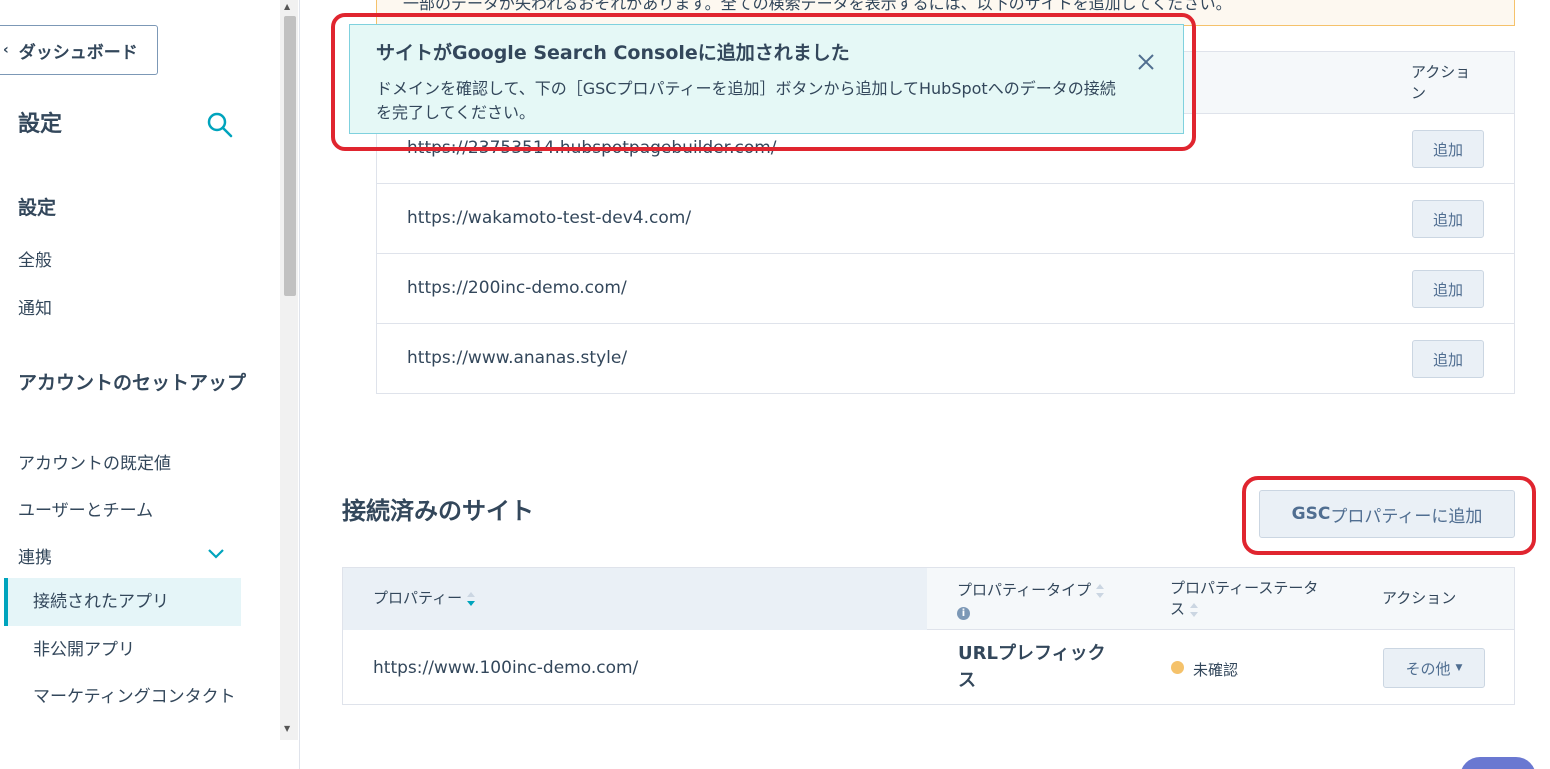  I want to click on sidebar-item-general: 全般, so click(35, 258).